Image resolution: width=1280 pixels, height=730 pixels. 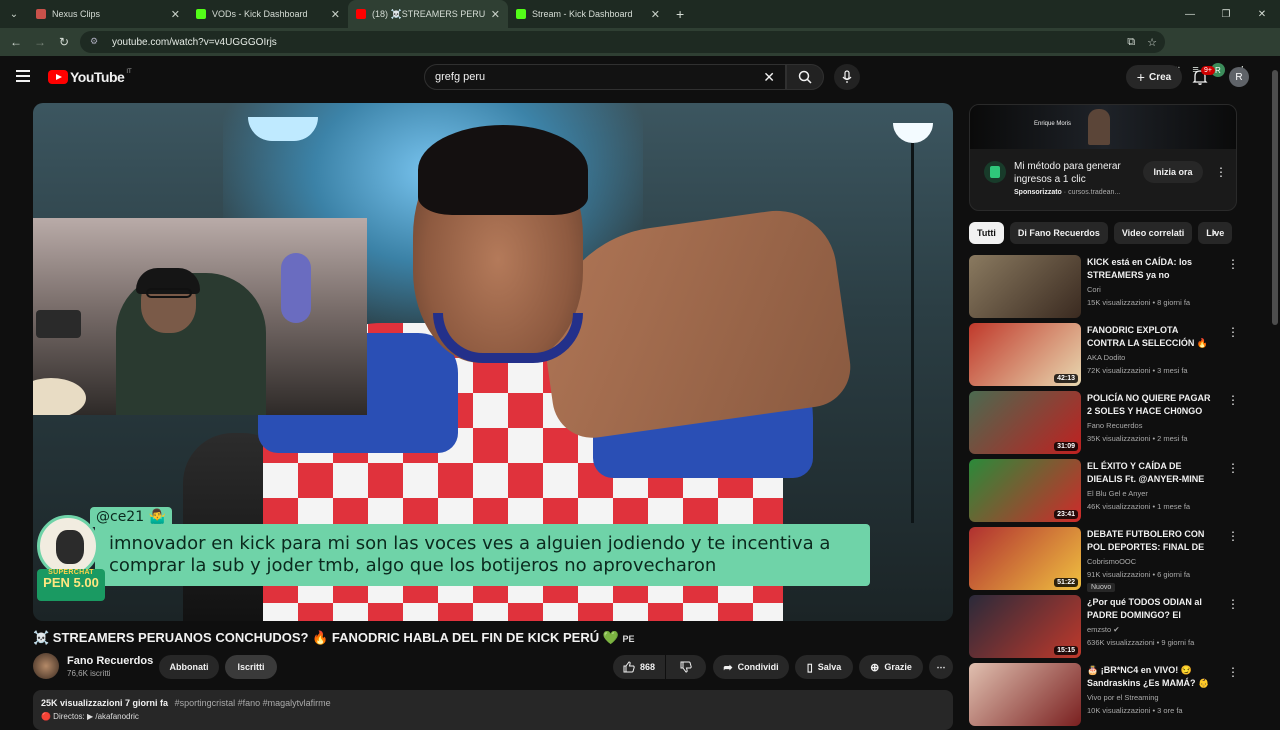 I want to click on share-button: ➦ Condividi, so click(x=751, y=667).